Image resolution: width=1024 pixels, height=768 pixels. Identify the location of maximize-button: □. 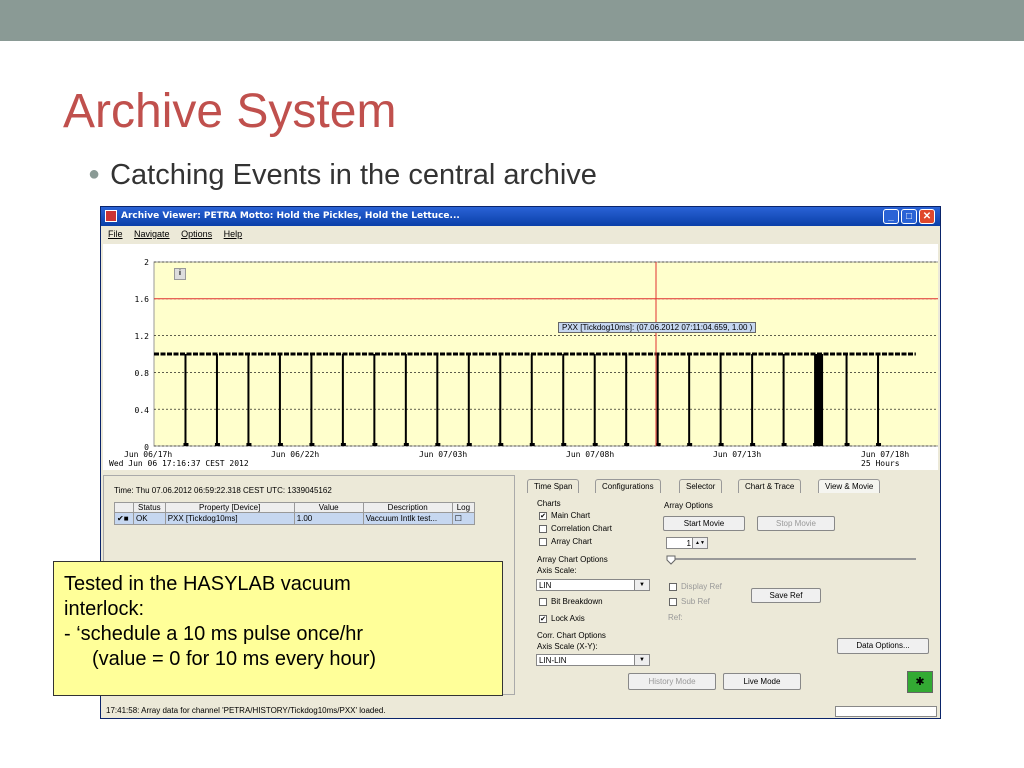
(909, 216).